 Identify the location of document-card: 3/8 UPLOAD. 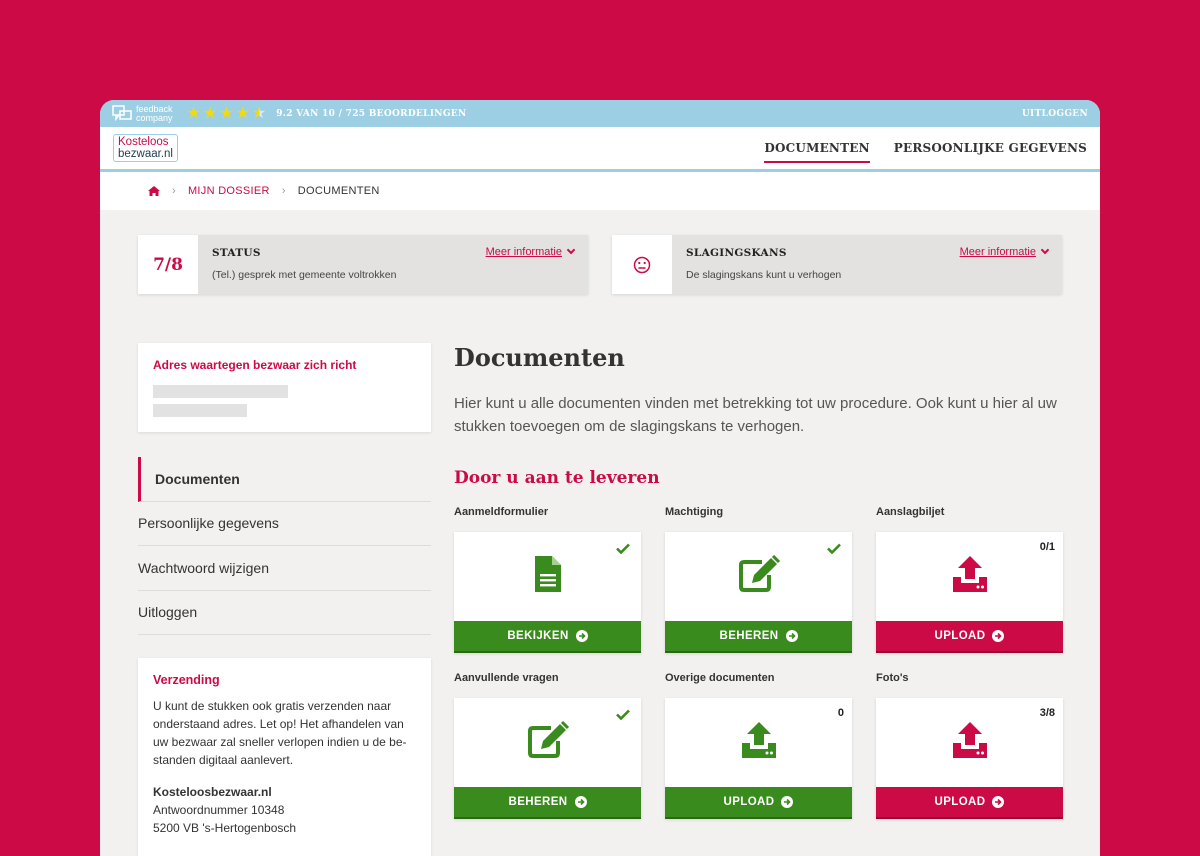
(969, 758).